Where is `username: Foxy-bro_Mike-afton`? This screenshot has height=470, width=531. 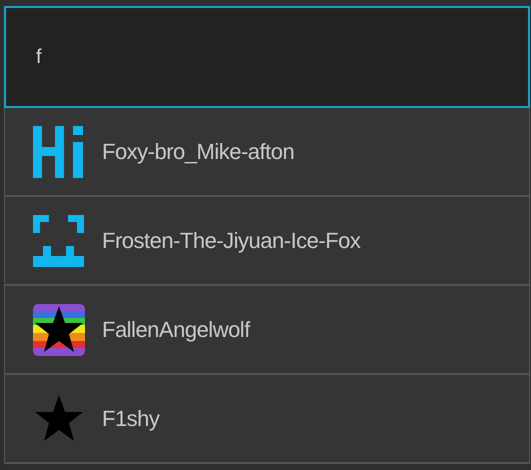 username: Foxy-bro_Mike-afton is located at coordinates (198, 152).